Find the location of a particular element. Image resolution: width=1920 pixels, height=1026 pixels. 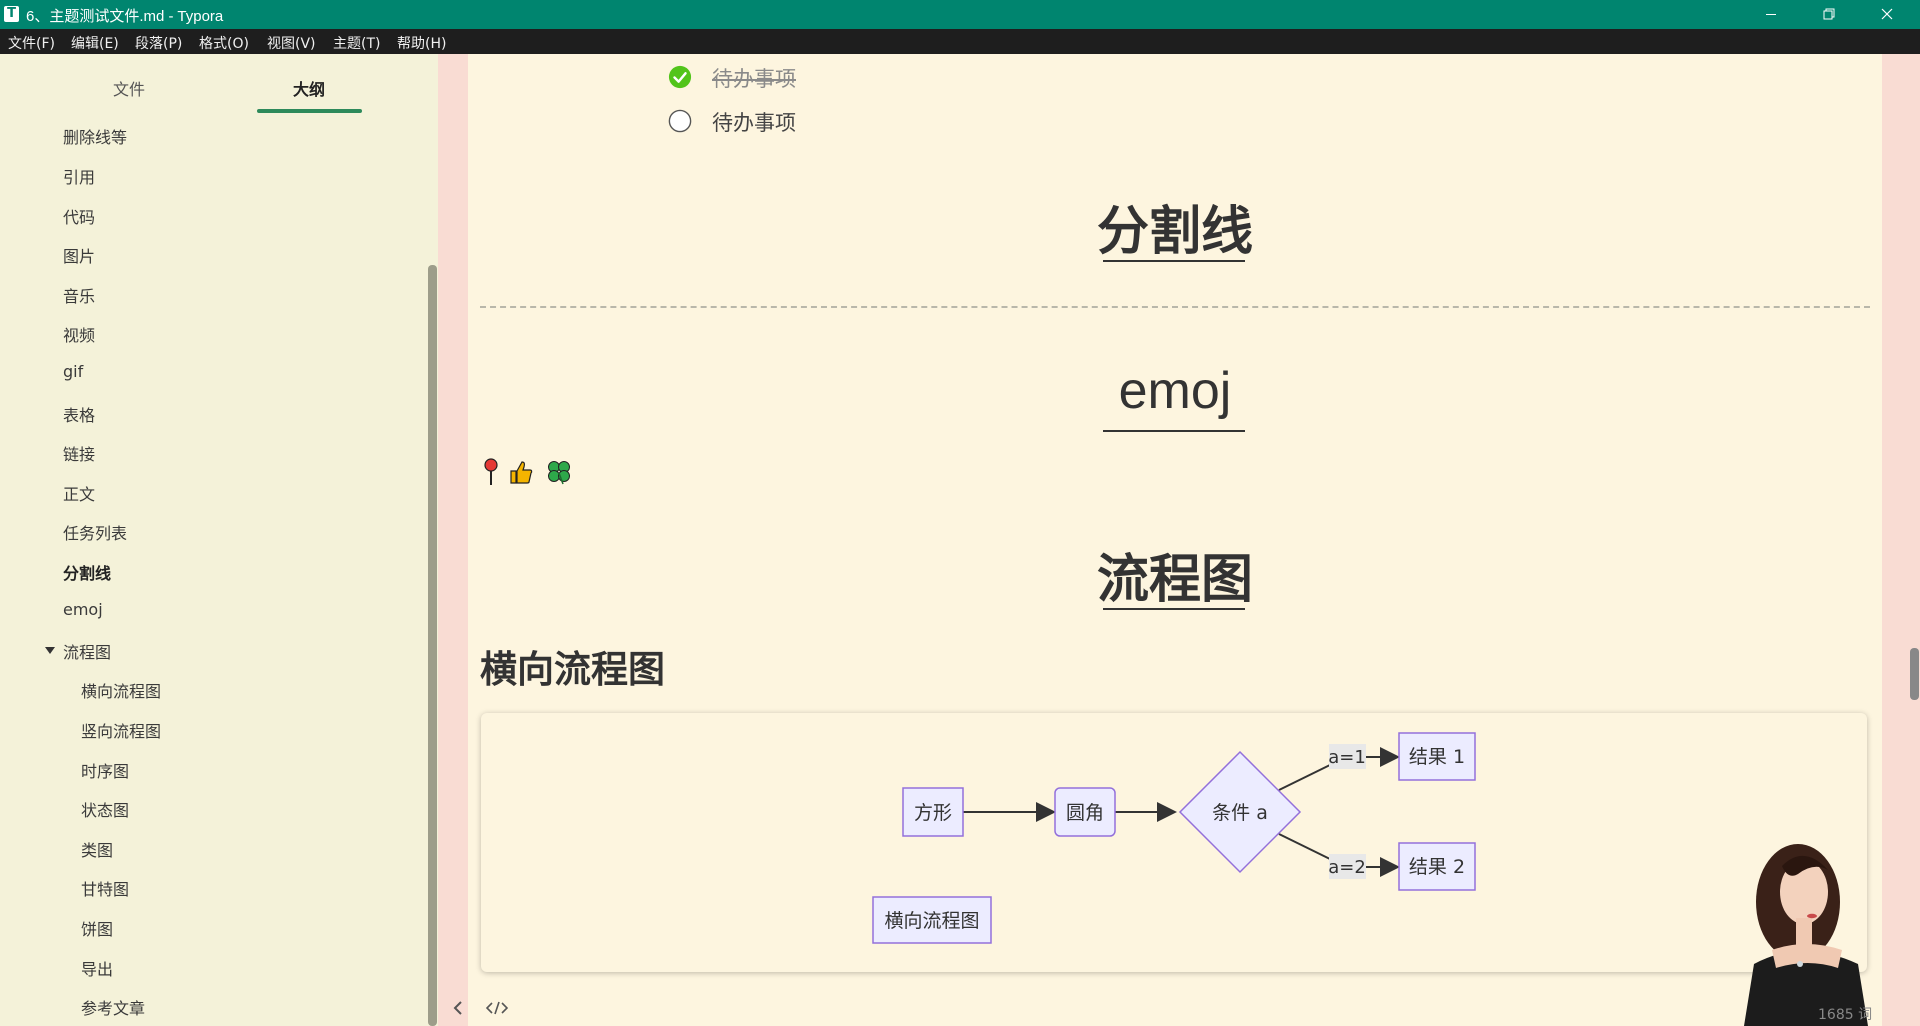

minimize-button is located at coordinates (1771, 14).